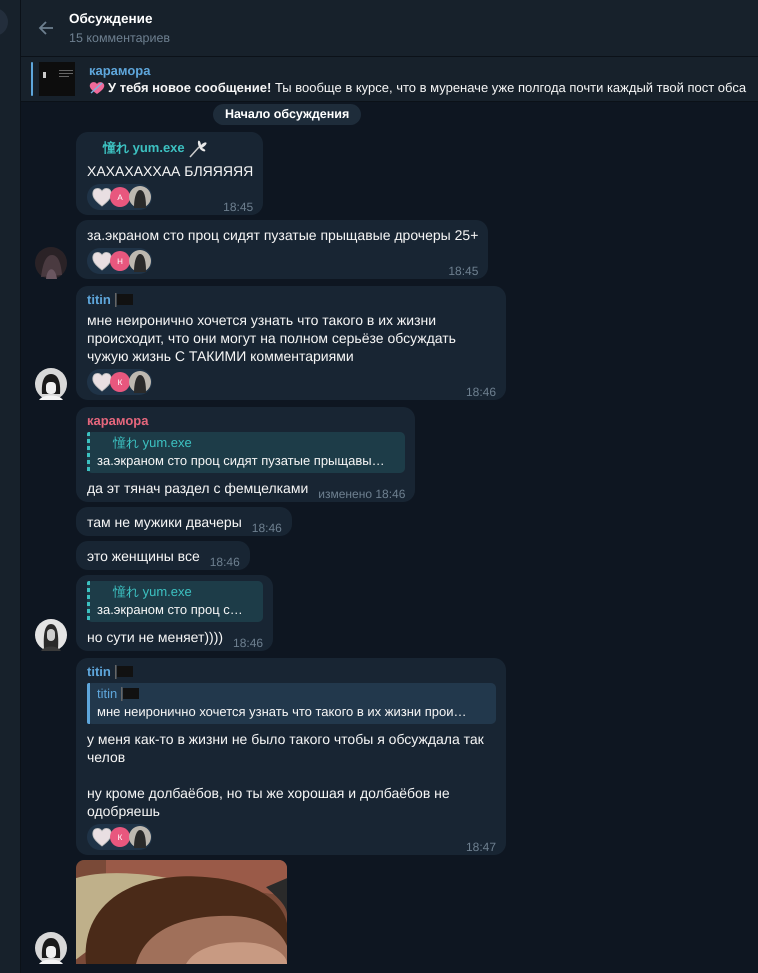 Image resolution: width=758 pixels, height=973 pixels. Describe the element at coordinates (111, 18) in the screenshot. I see `chat-title: Обсуждение` at that location.